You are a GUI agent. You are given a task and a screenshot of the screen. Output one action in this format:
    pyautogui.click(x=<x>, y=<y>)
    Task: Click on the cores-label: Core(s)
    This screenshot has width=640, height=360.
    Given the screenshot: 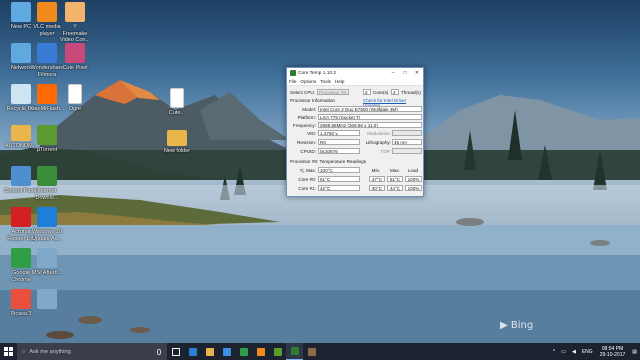 What is the action you would take?
    pyautogui.click(x=381, y=92)
    